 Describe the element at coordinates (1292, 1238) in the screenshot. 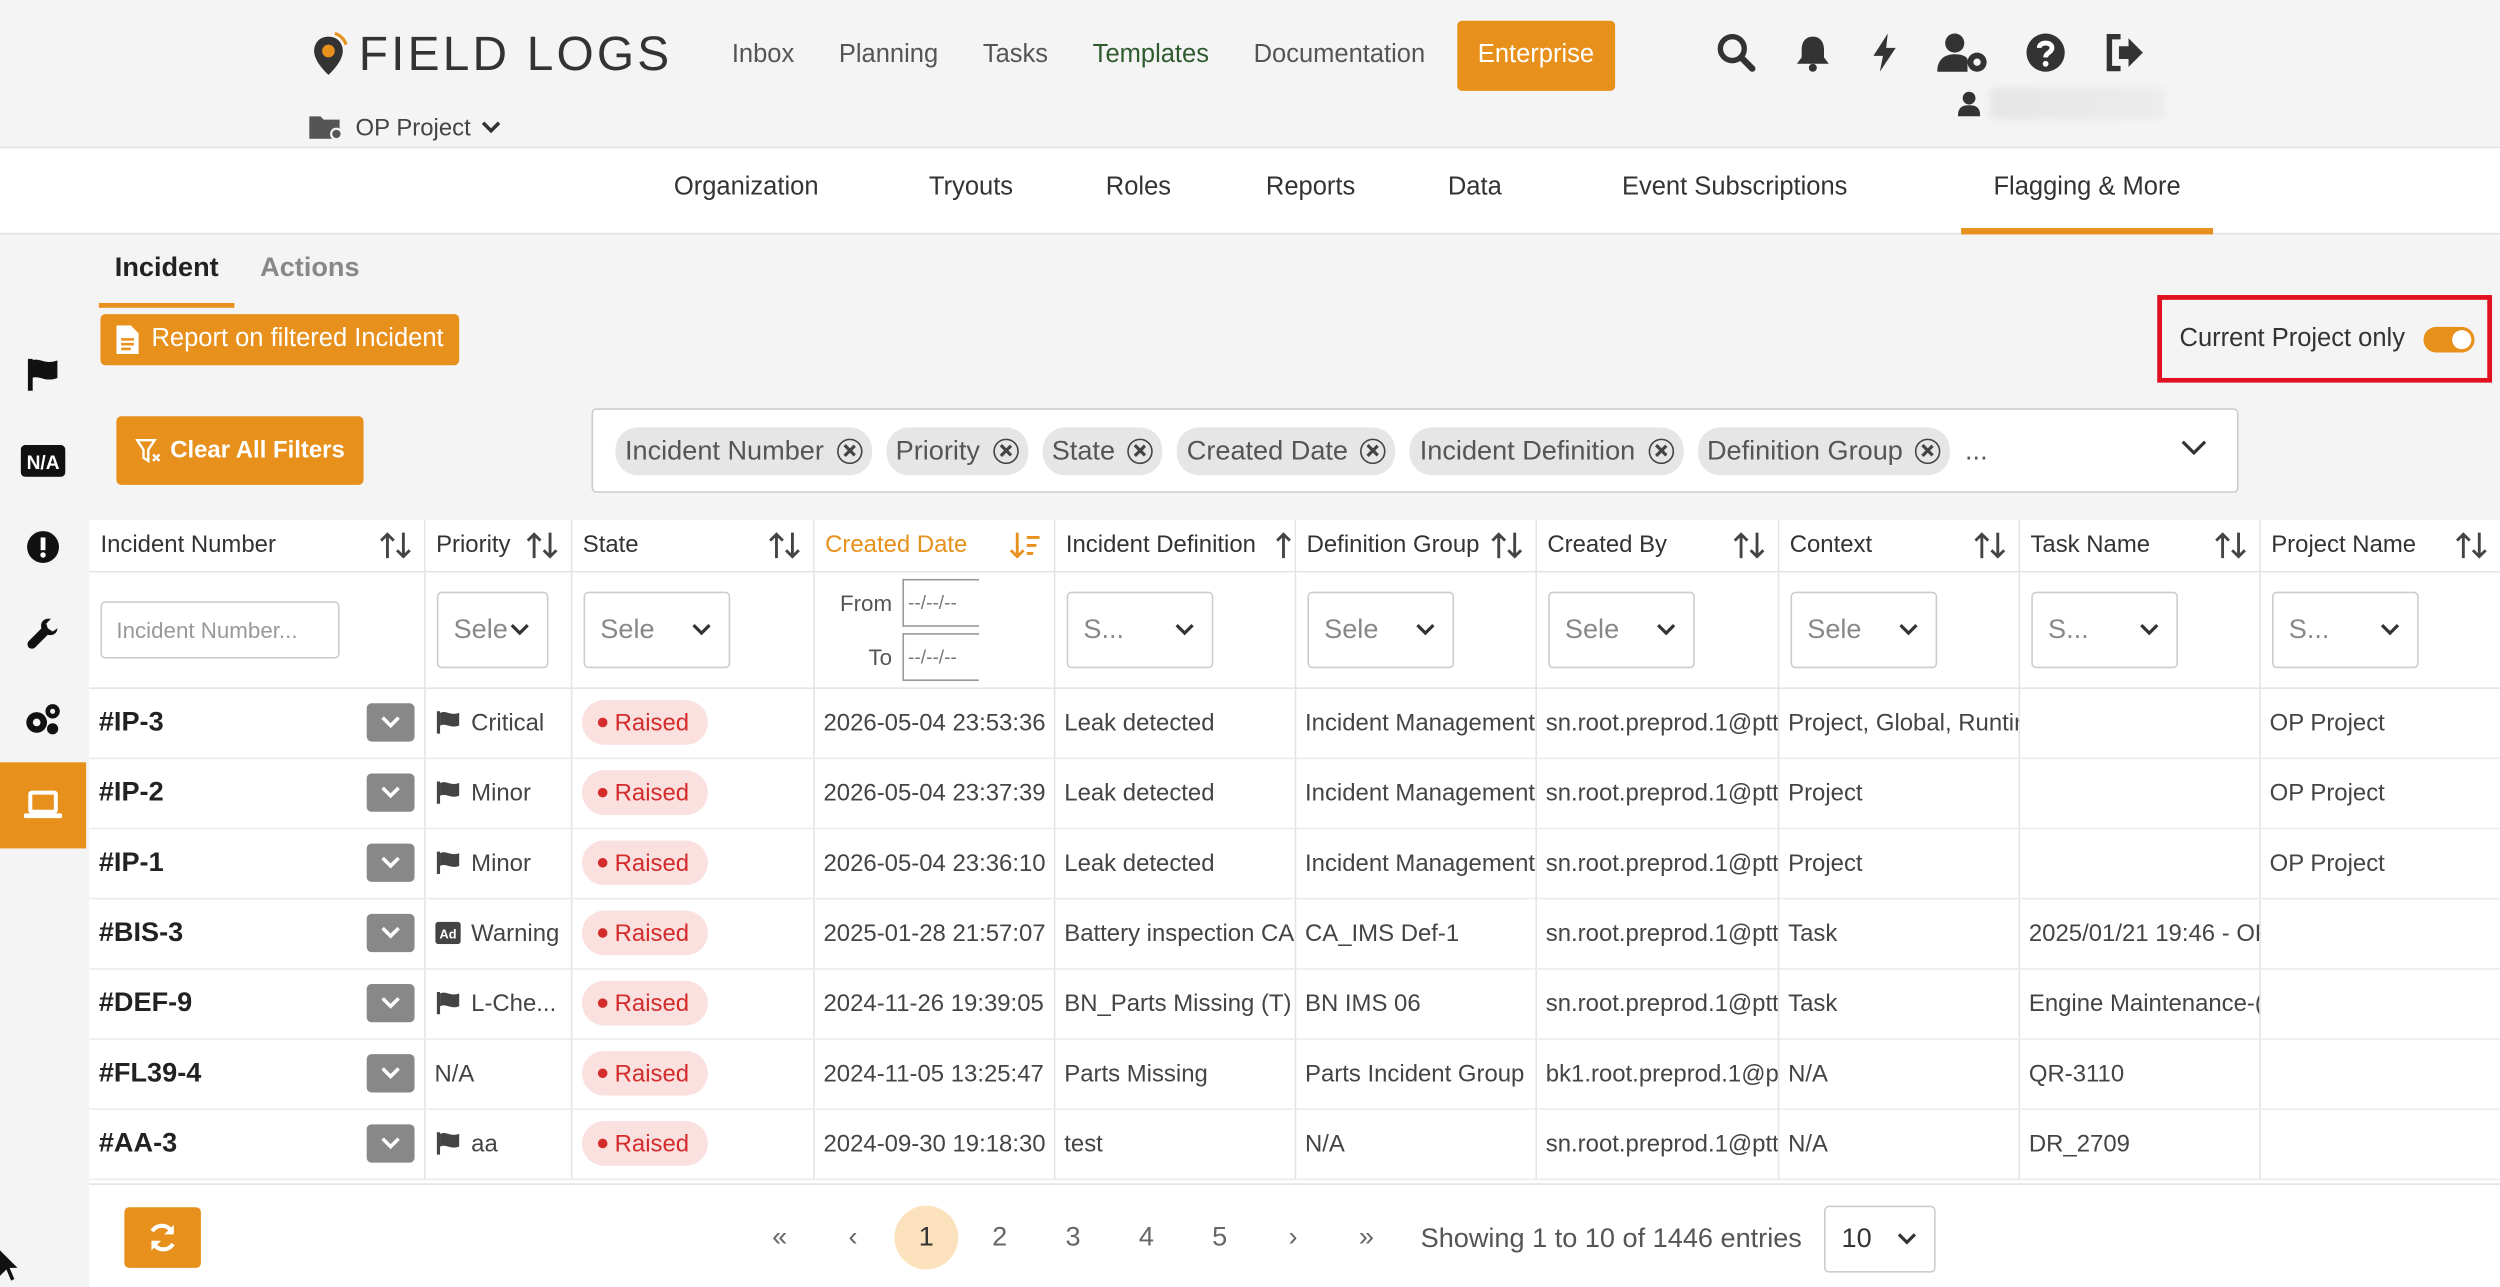

I see `next-page-button: ›` at that location.